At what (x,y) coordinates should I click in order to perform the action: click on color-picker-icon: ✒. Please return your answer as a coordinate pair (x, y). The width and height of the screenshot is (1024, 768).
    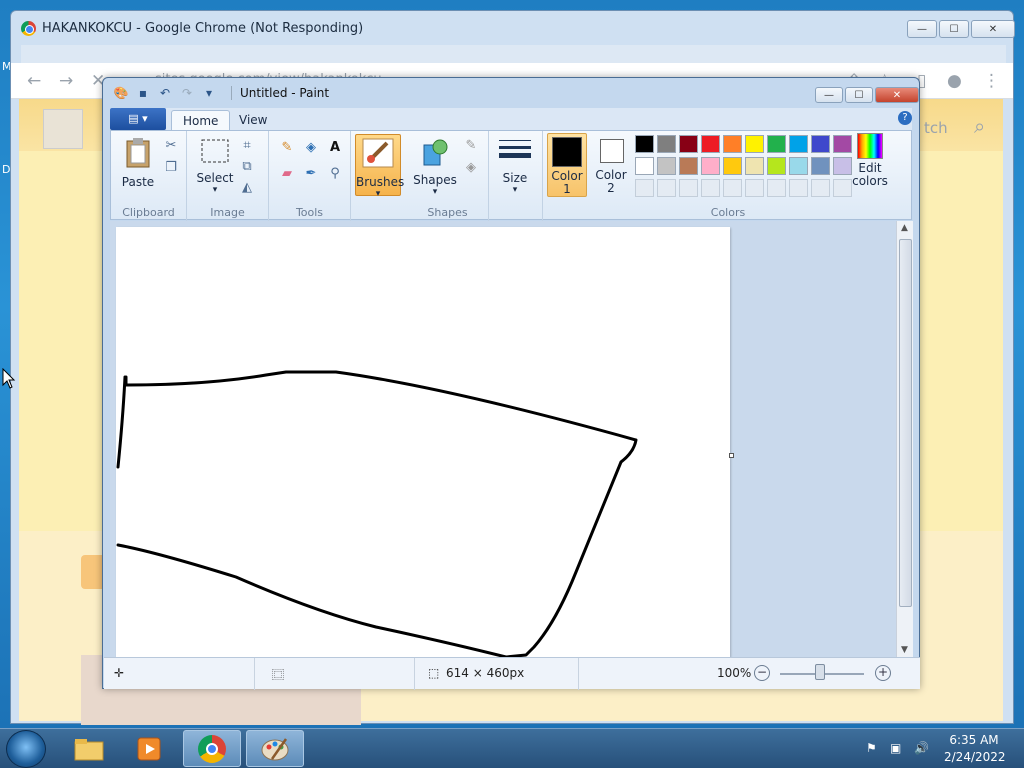
    Looking at the image, I should click on (311, 174).